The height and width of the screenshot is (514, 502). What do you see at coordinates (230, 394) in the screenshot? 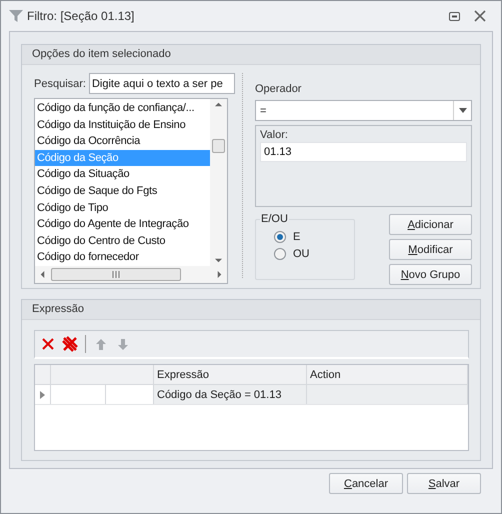
I see `table-cell: Código da Seção = 01.13` at bounding box center [230, 394].